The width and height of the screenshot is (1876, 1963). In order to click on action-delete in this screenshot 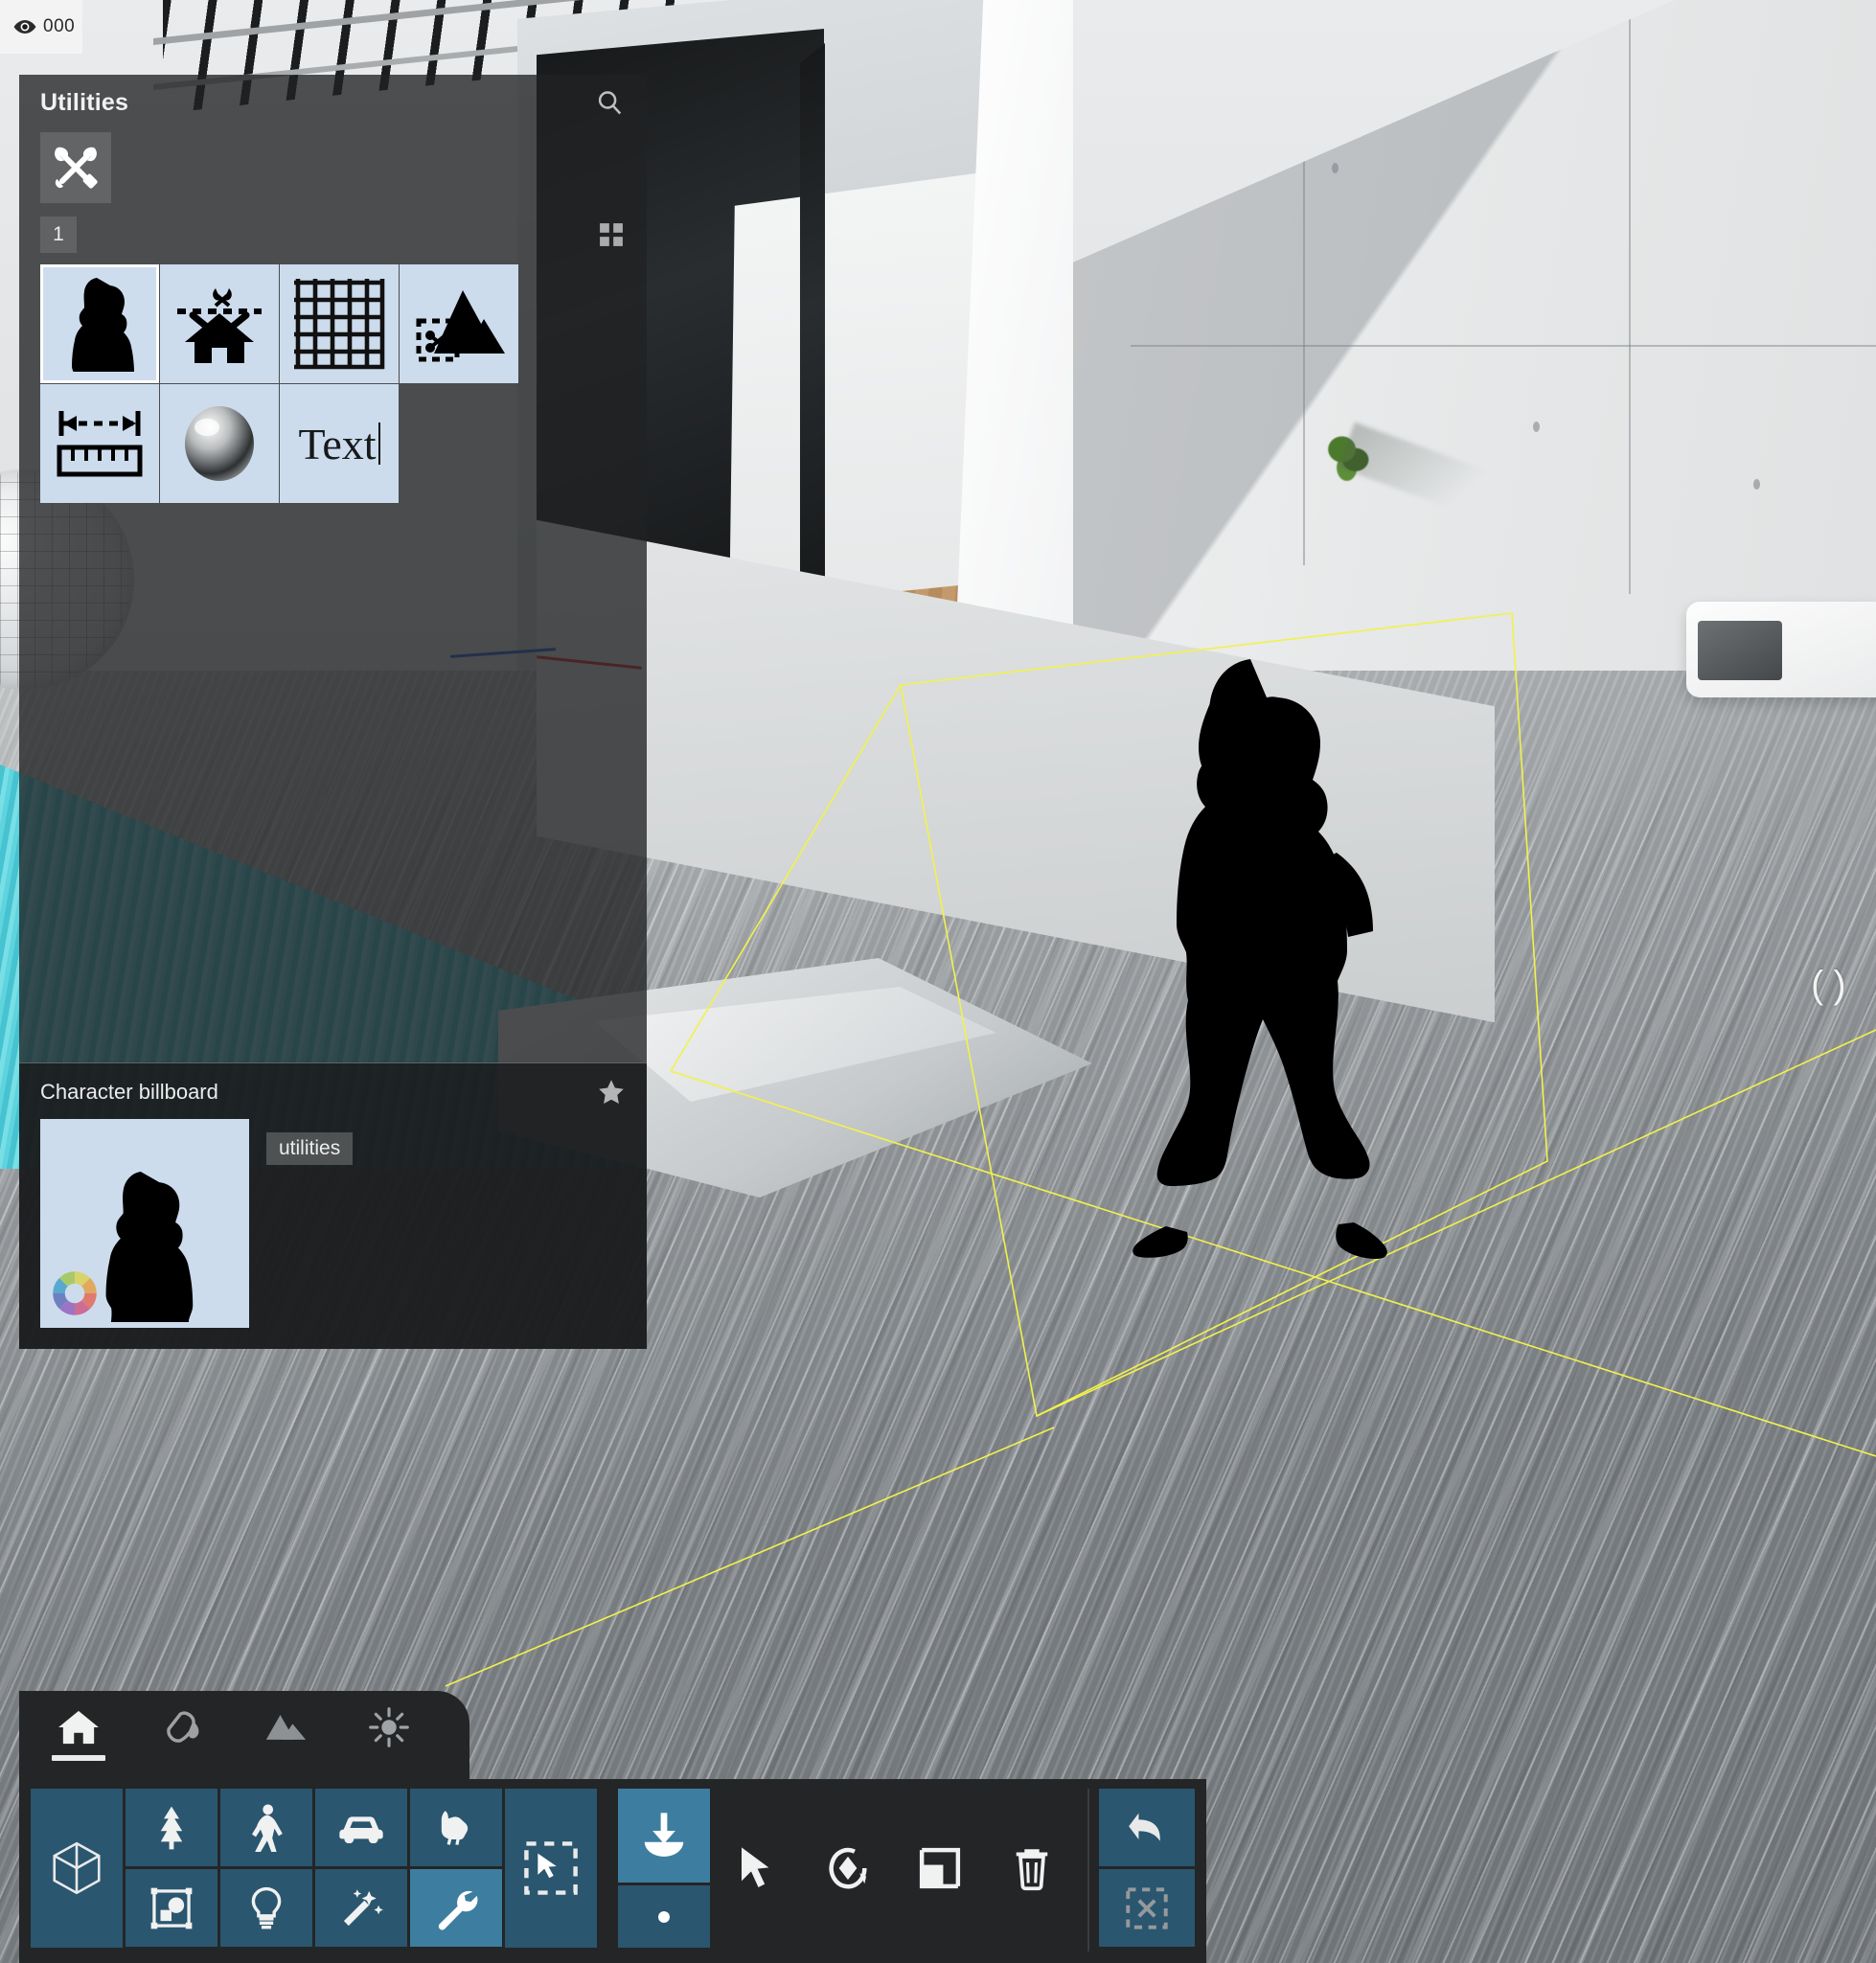, I will do `click(1032, 1869)`.